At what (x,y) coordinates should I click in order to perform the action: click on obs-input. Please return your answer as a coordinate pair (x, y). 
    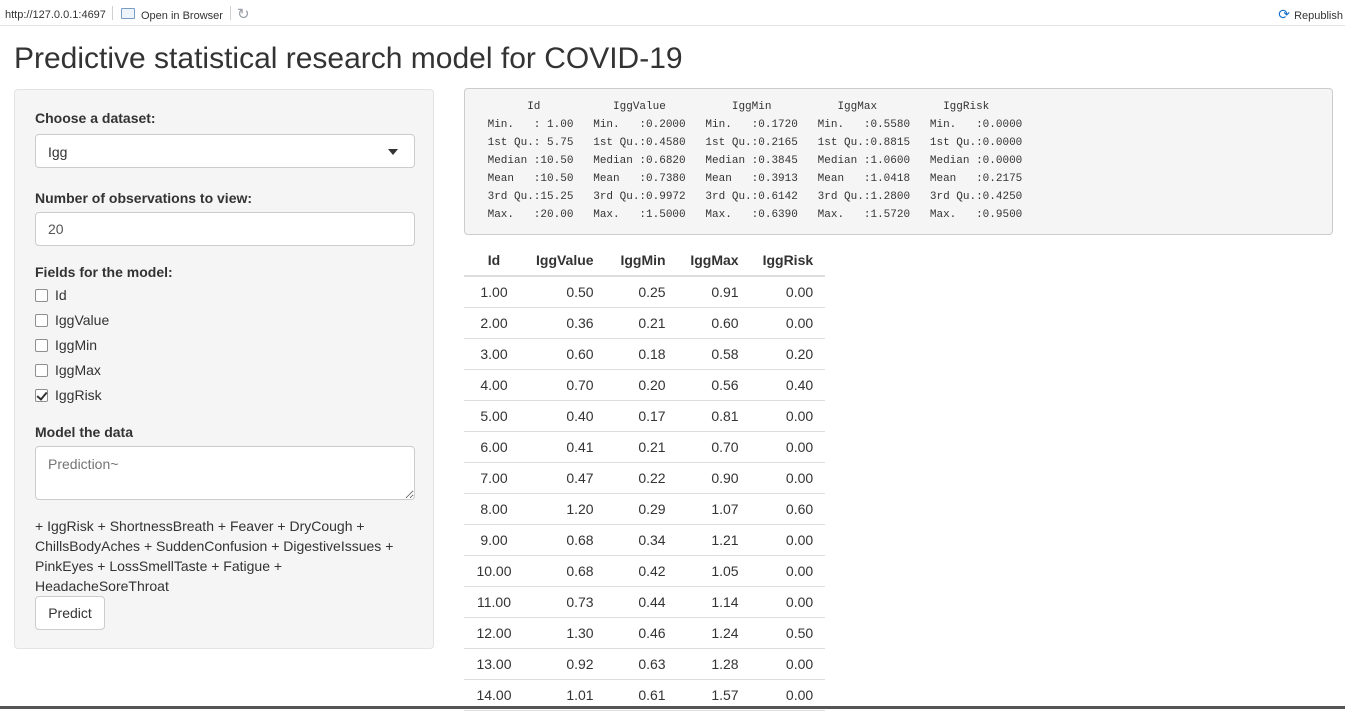
    Looking at the image, I should click on (225, 229).